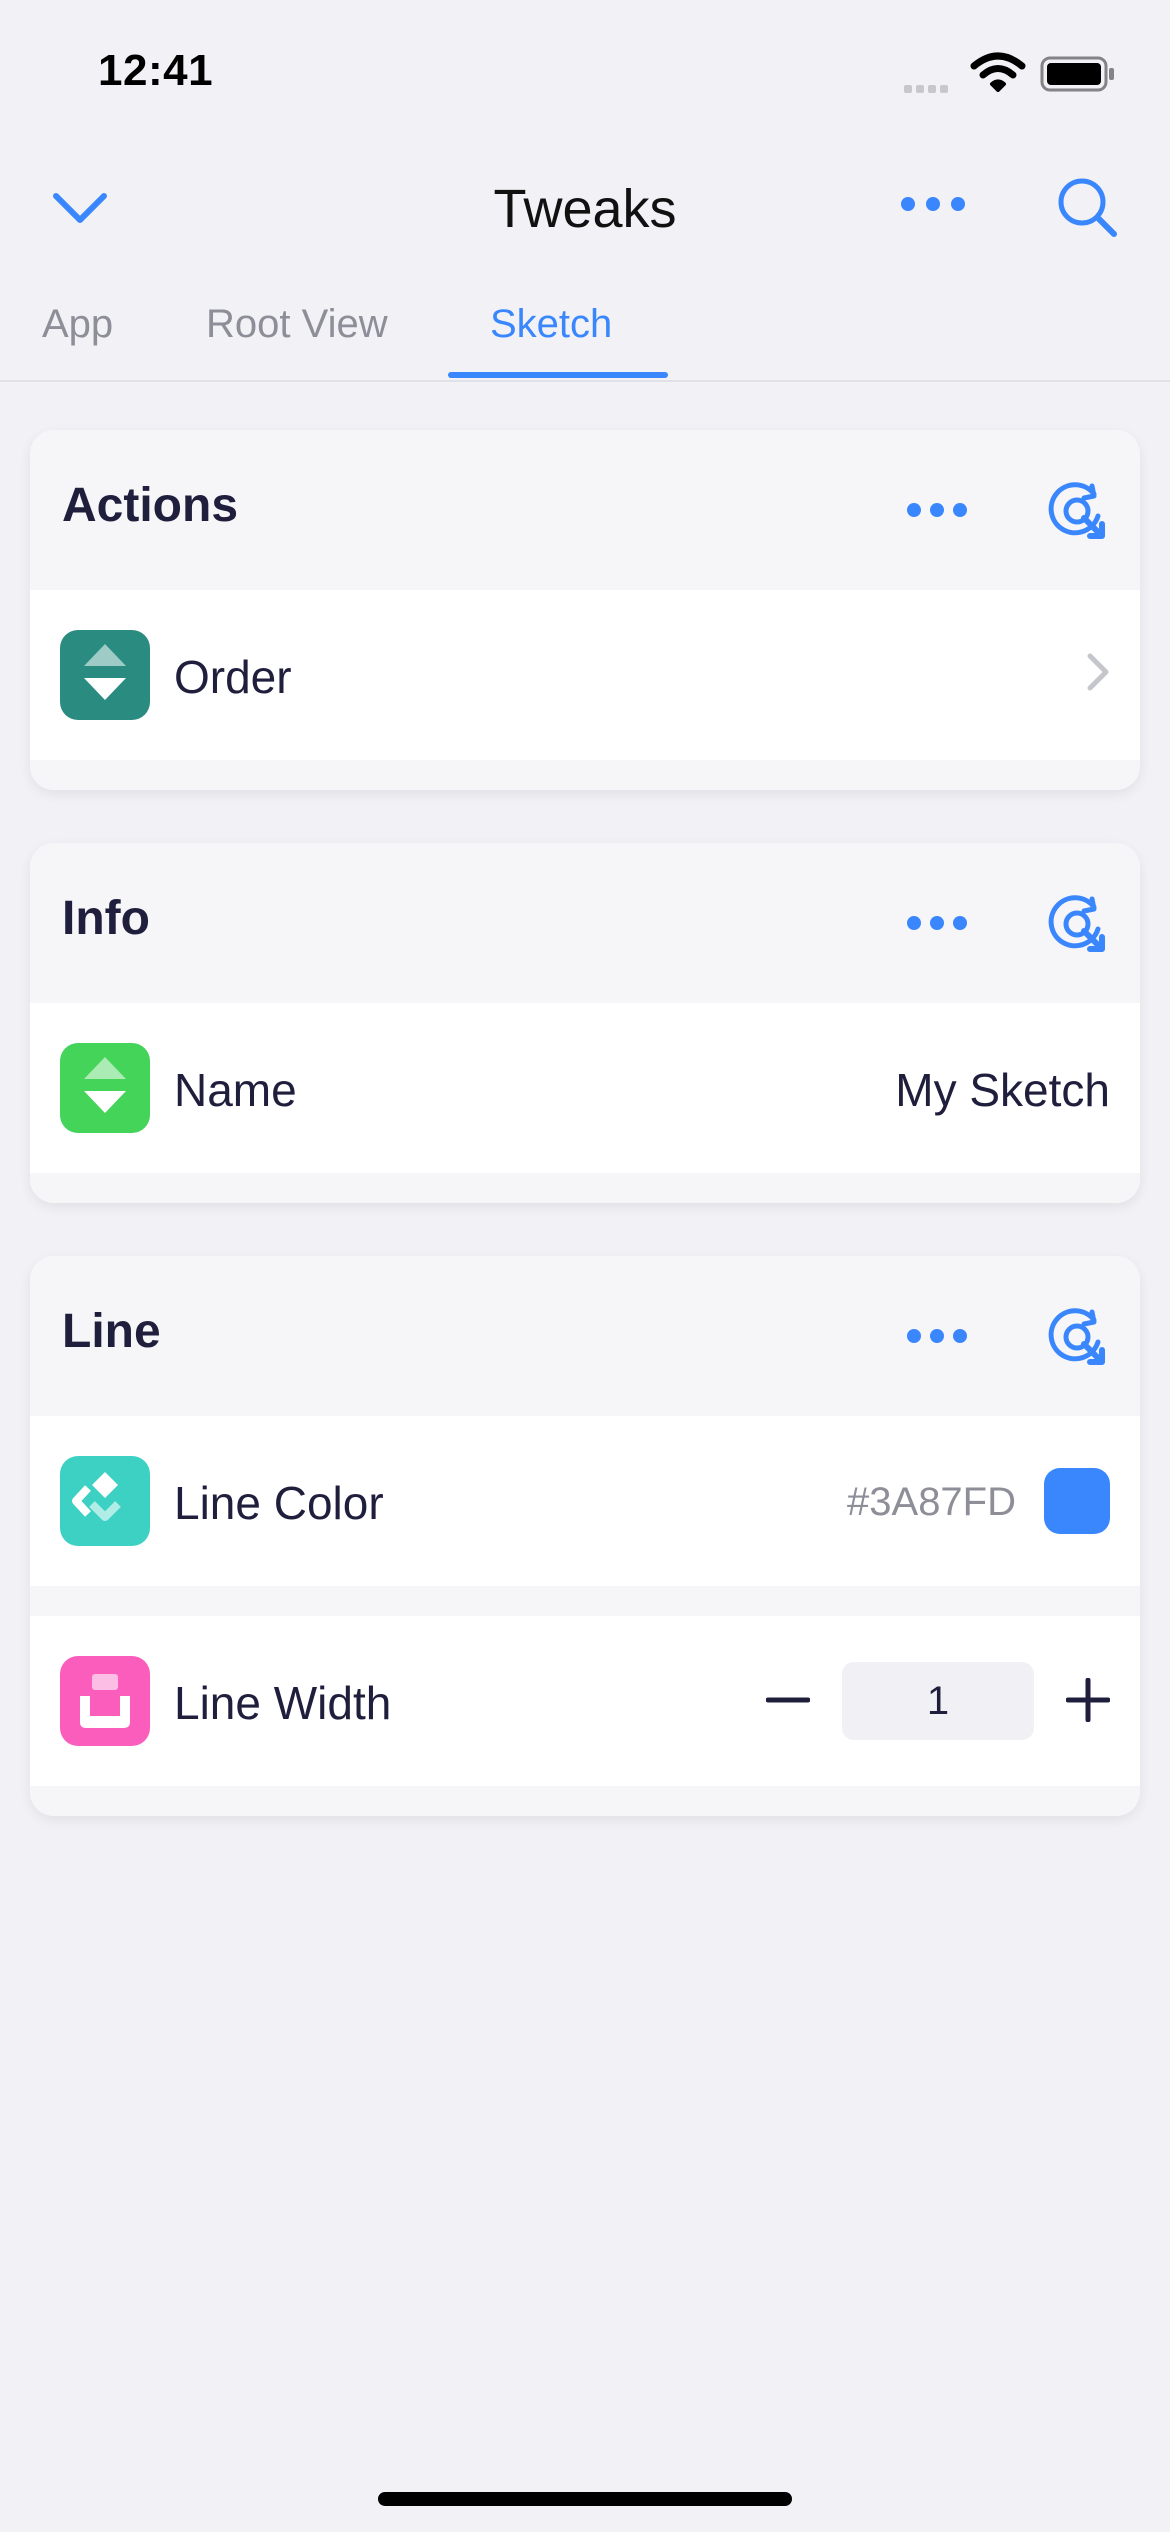 The height and width of the screenshot is (2532, 1170). I want to click on row-label: Order, so click(233, 677).